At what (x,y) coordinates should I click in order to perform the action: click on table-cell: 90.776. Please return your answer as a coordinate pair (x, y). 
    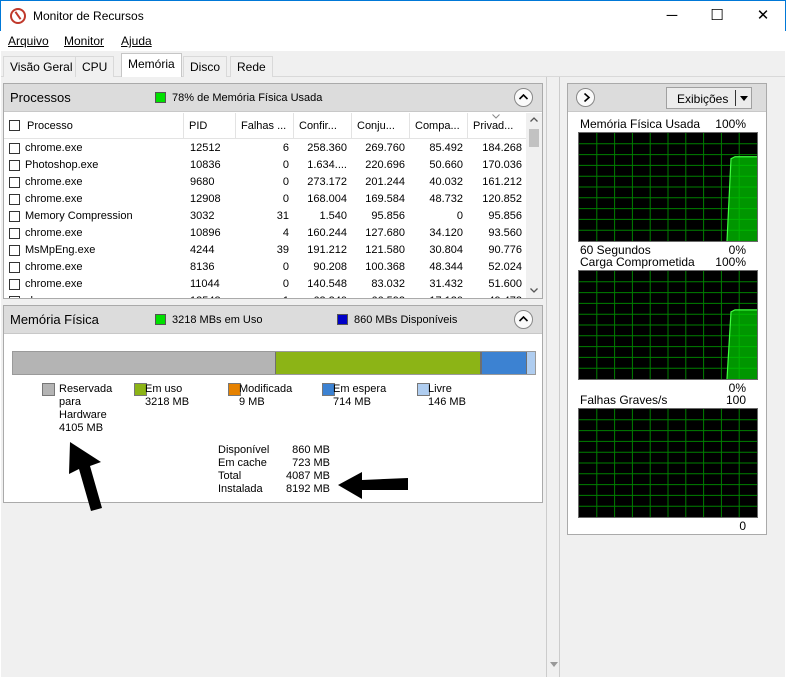
    Looking at the image, I should click on (505, 250).